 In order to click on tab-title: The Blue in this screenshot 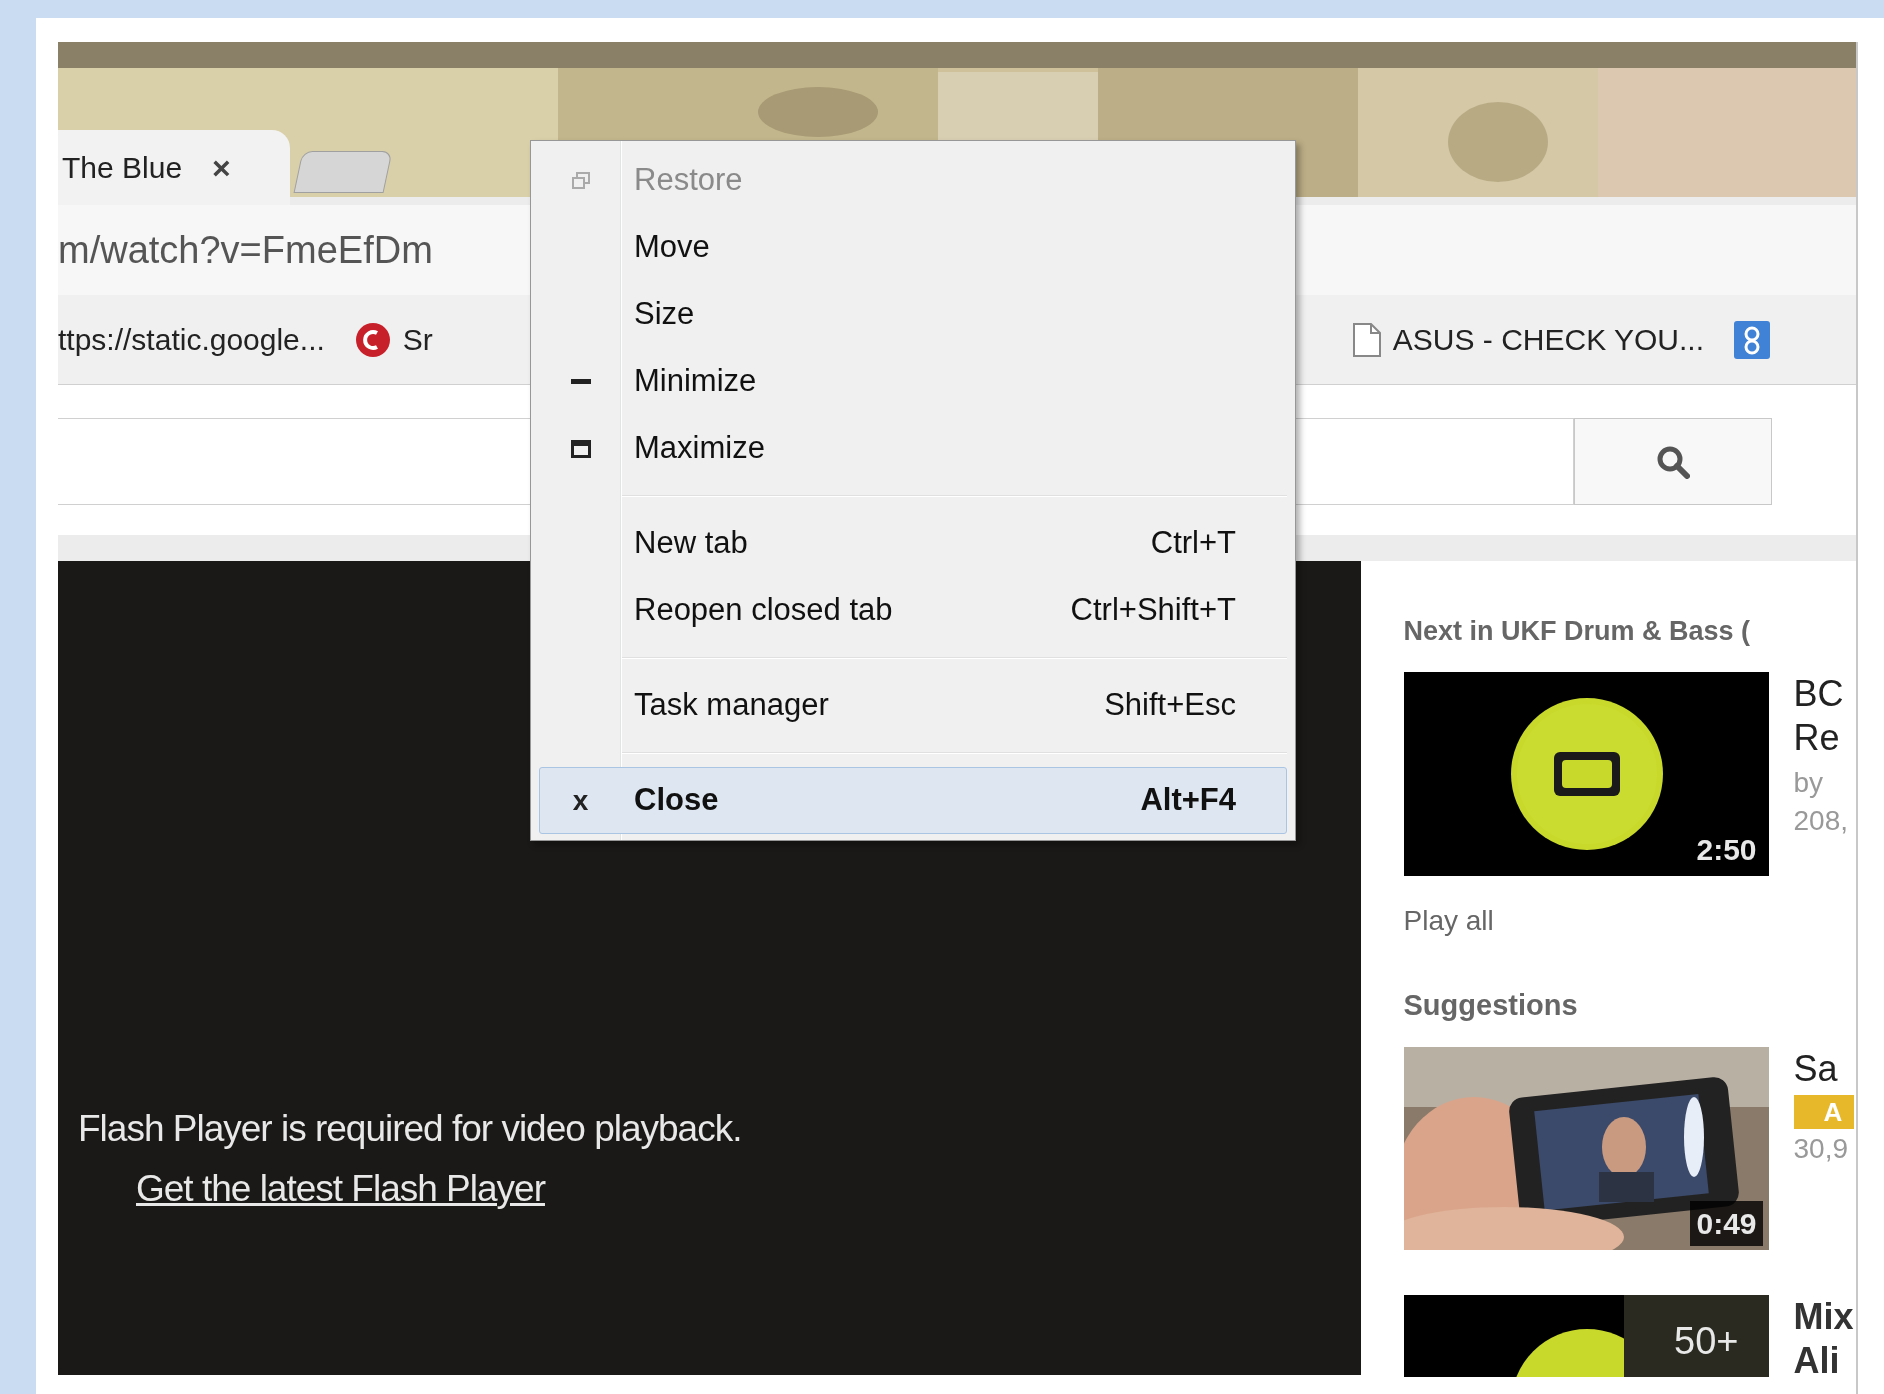, I will do `click(122, 168)`.